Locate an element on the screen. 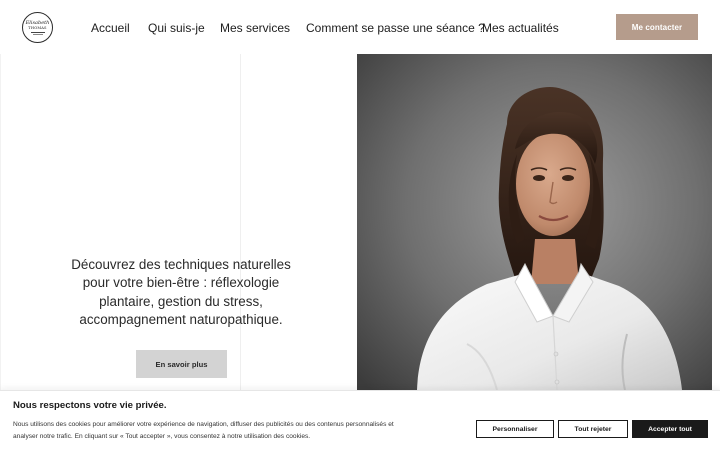 The width and height of the screenshot is (720, 450). nav-item-accueil: Accueil is located at coordinates (110, 28).